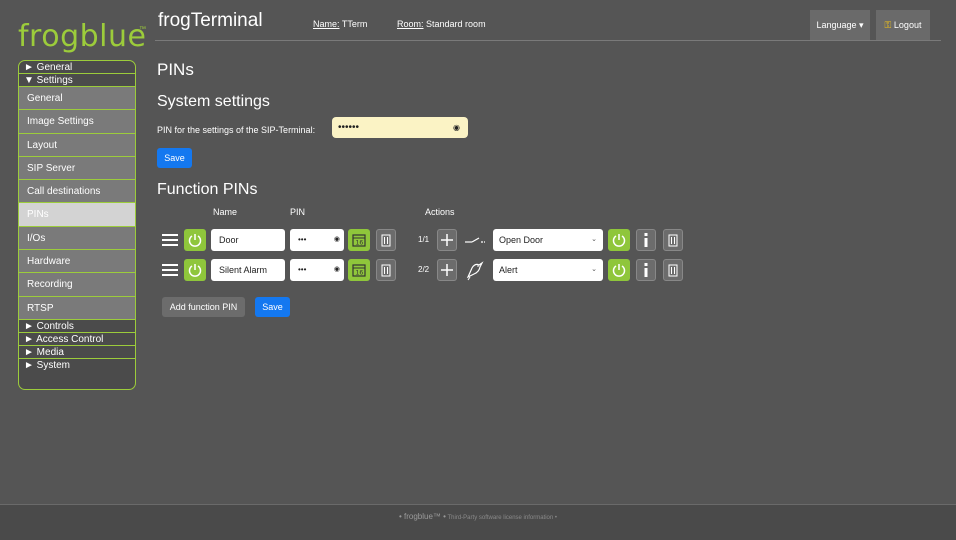 The image size is (956, 540). Describe the element at coordinates (77, 352) in the screenshot. I see `nav-group-media: ► Media` at that location.